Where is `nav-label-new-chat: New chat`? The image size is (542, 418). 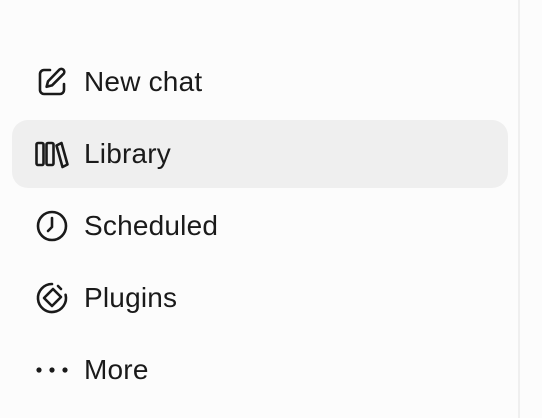
nav-label-new-chat: New chat is located at coordinates (143, 81).